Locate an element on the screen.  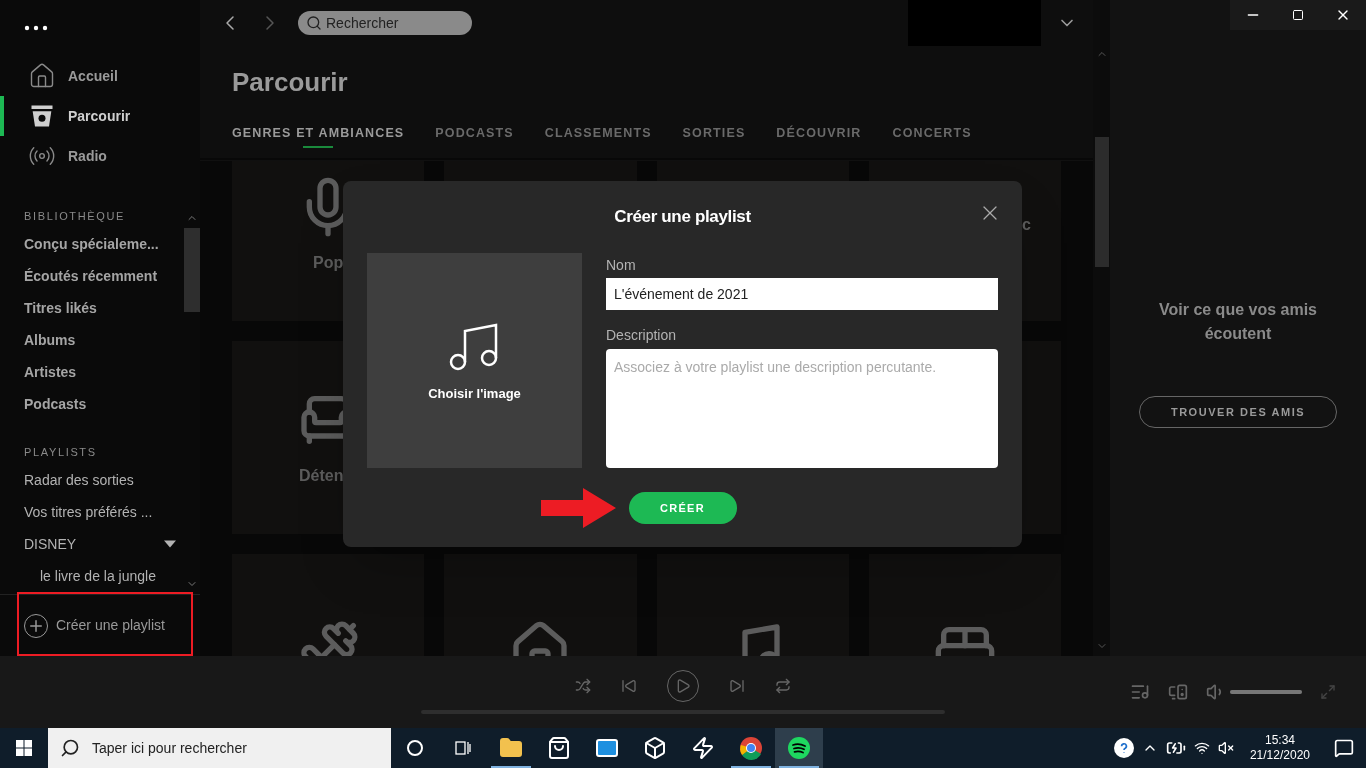
friends-message: Voir ce que vos amis écoutent is located at coordinates (1238, 322).